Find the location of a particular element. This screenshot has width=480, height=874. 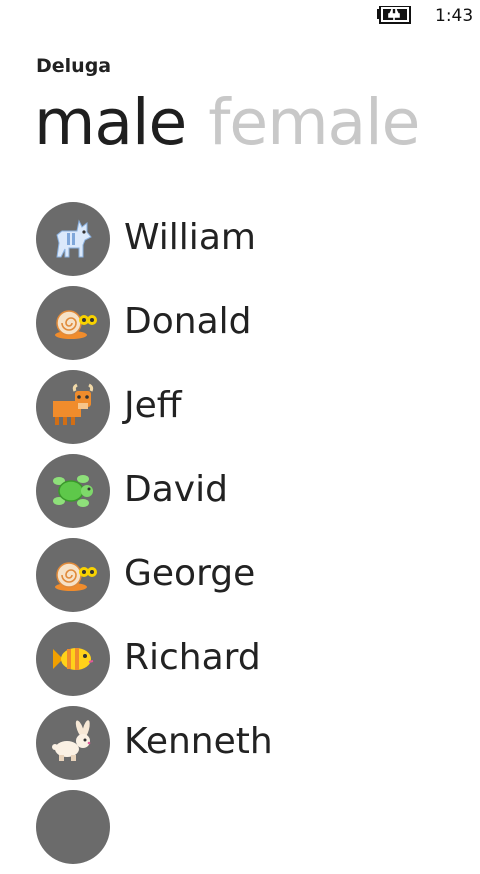

clock: 1:43 is located at coordinates (454, 16).